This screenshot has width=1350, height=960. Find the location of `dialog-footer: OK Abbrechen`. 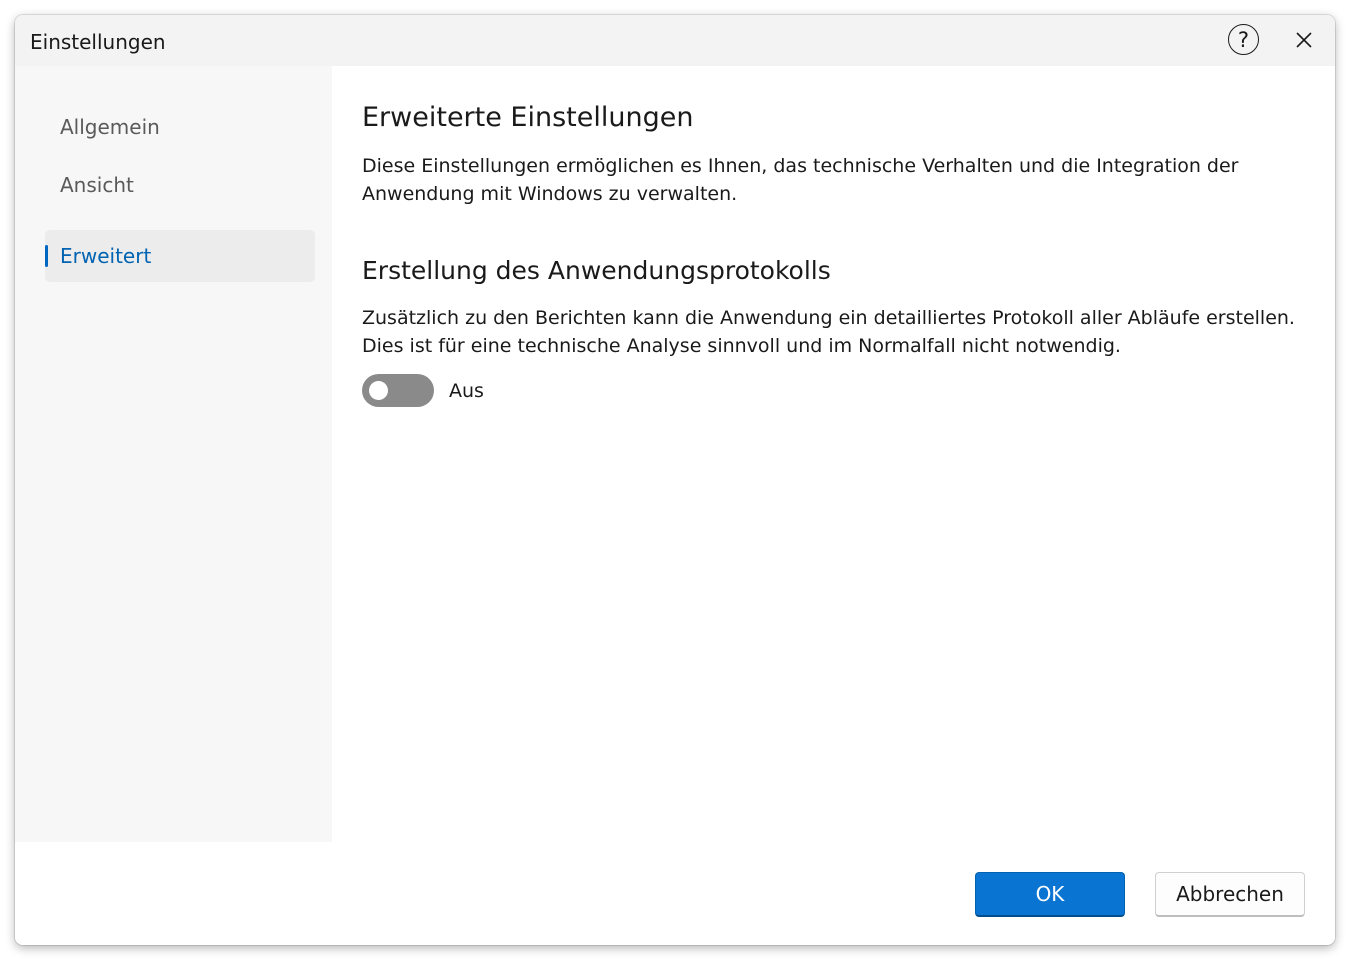

dialog-footer: OK Abbrechen is located at coordinates (675, 893).